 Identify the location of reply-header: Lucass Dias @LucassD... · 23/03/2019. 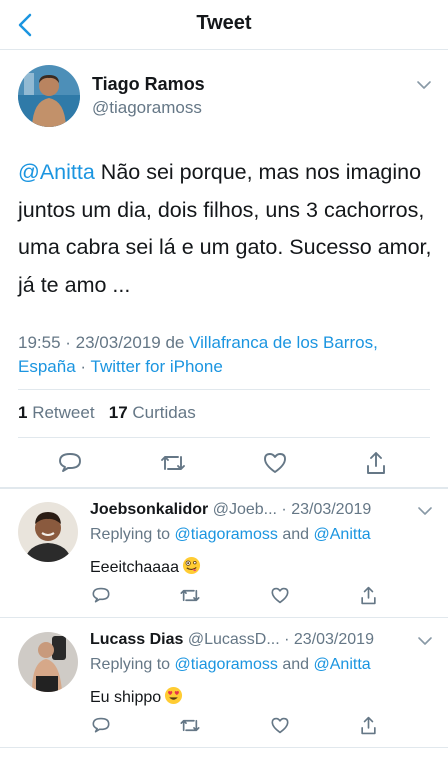
(232, 640).